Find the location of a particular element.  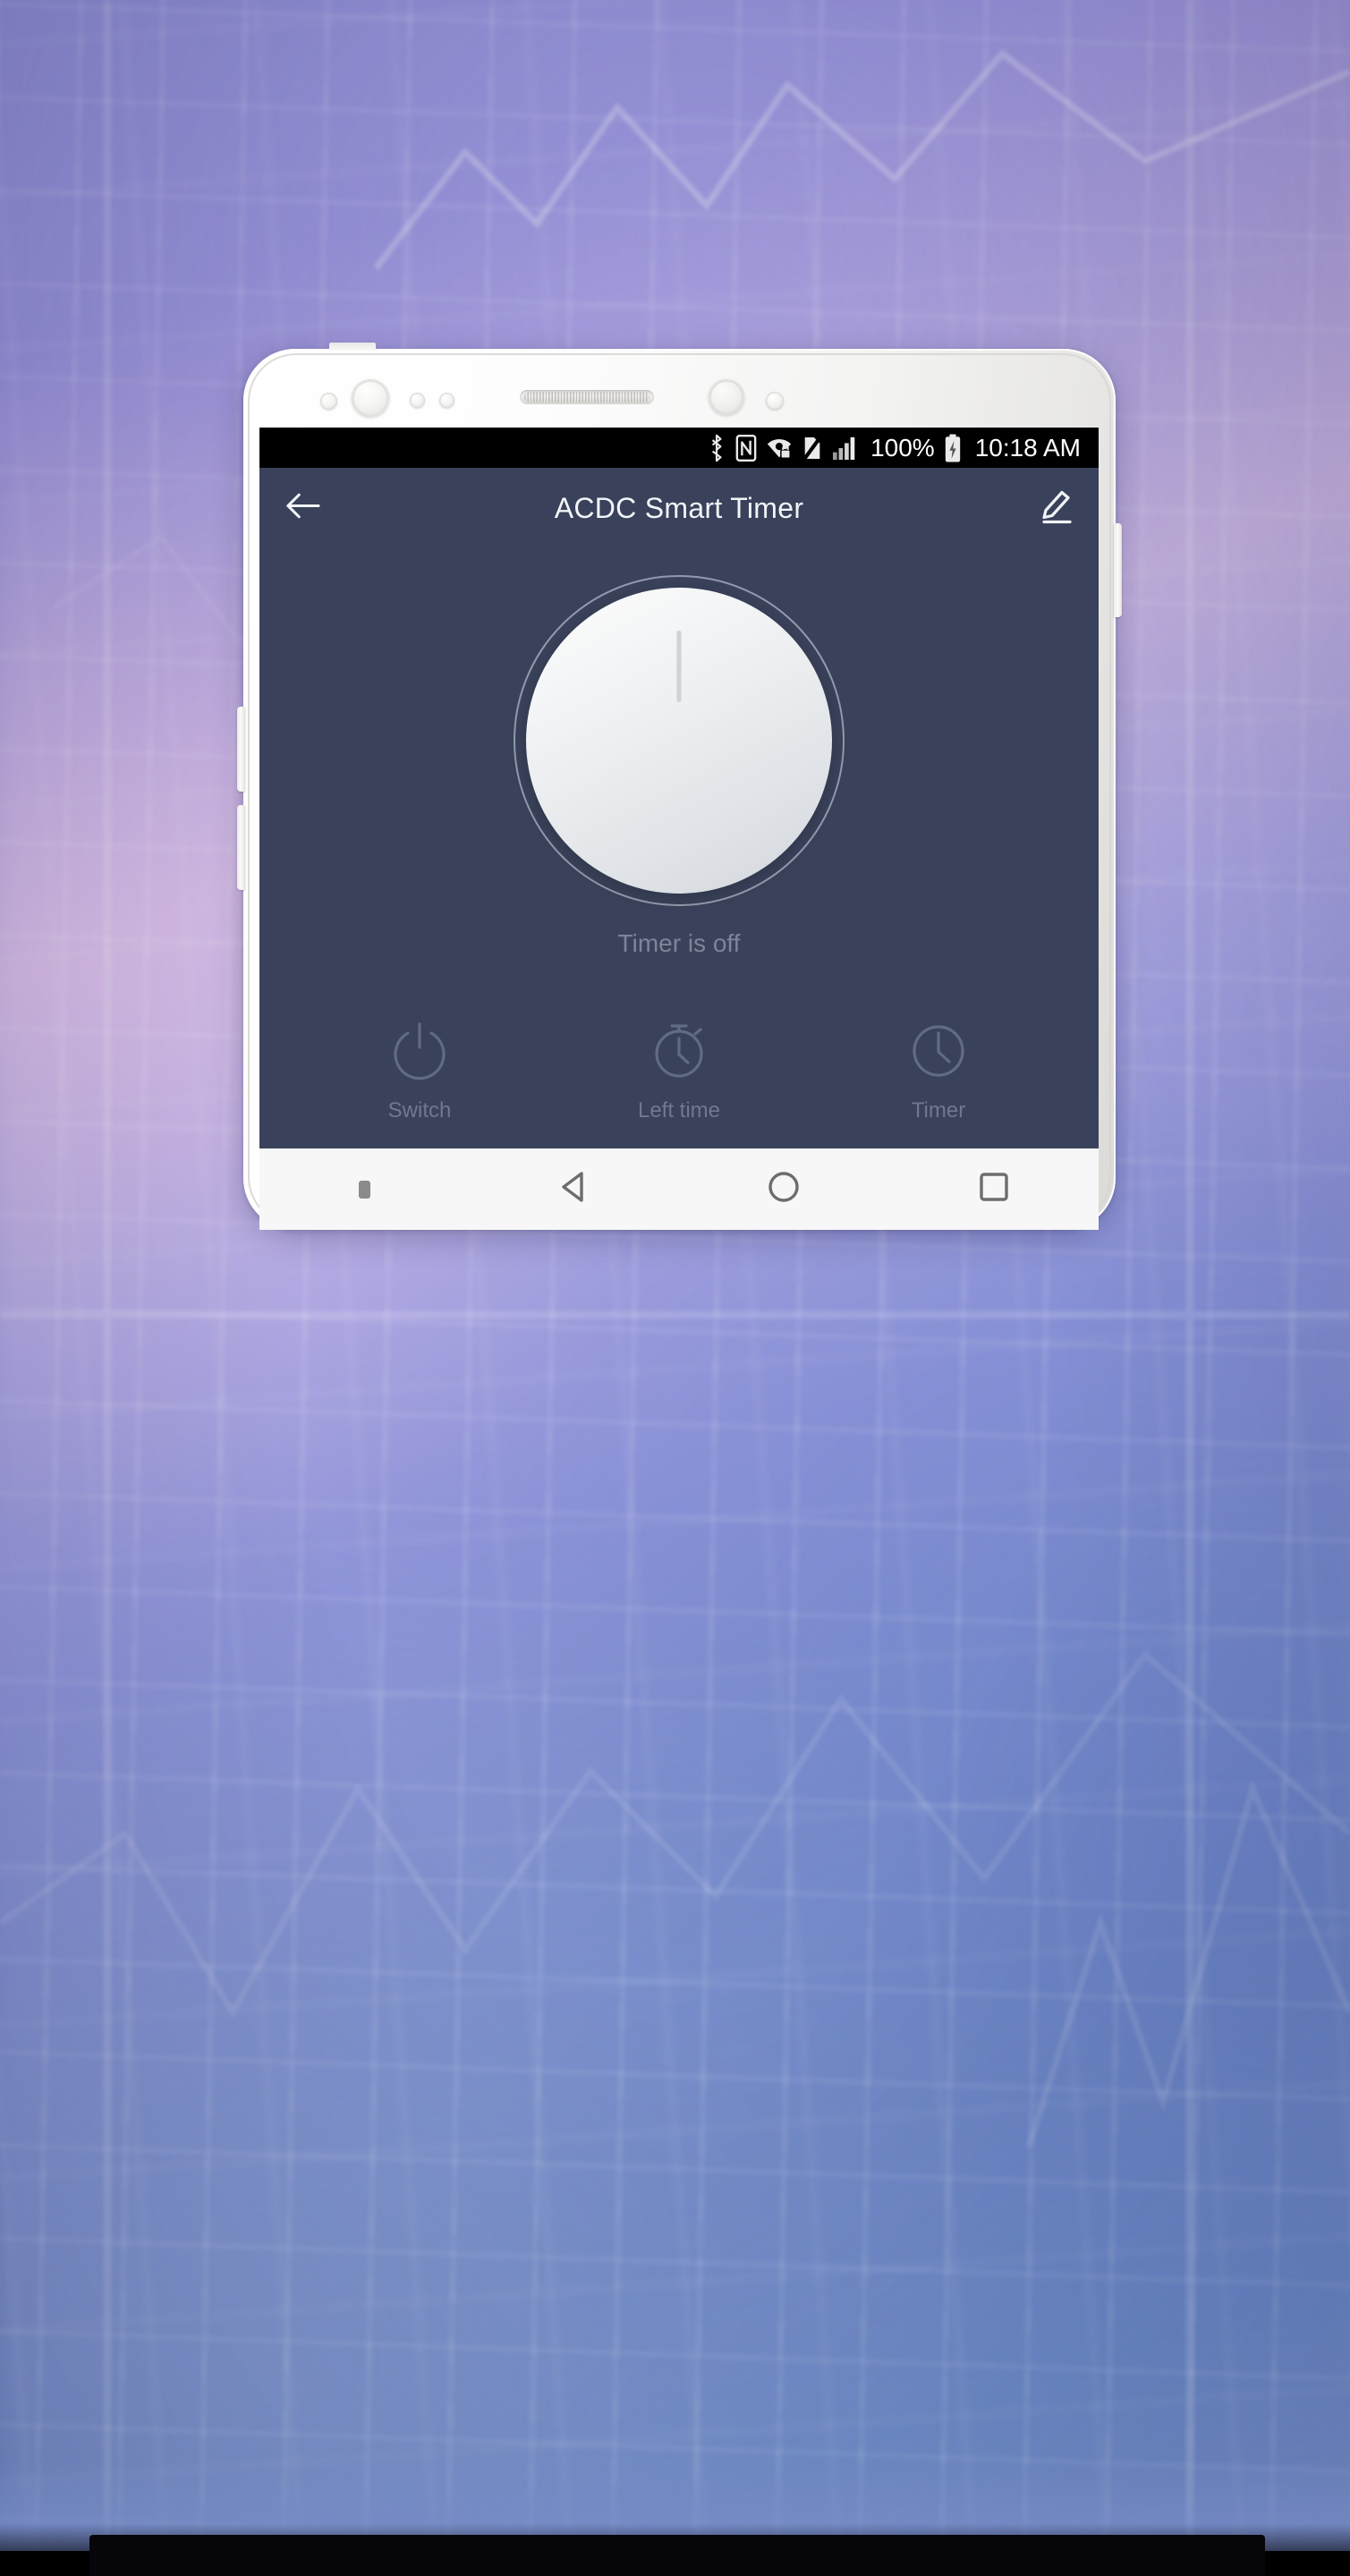

dial-knob is located at coordinates (679, 741).